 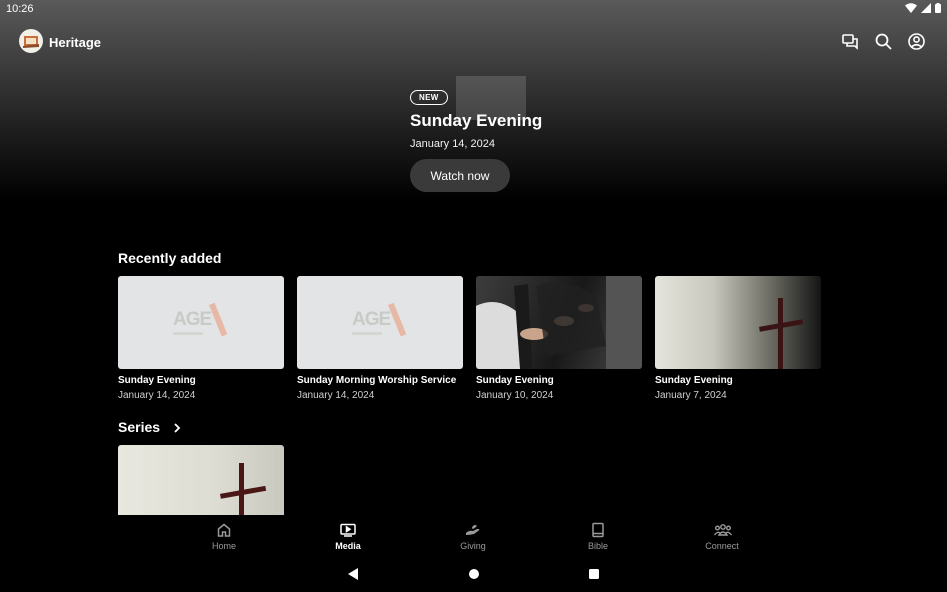 What do you see at coordinates (911, 8) in the screenshot?
I see `wifi-icon` at bounding box center [911, 8].